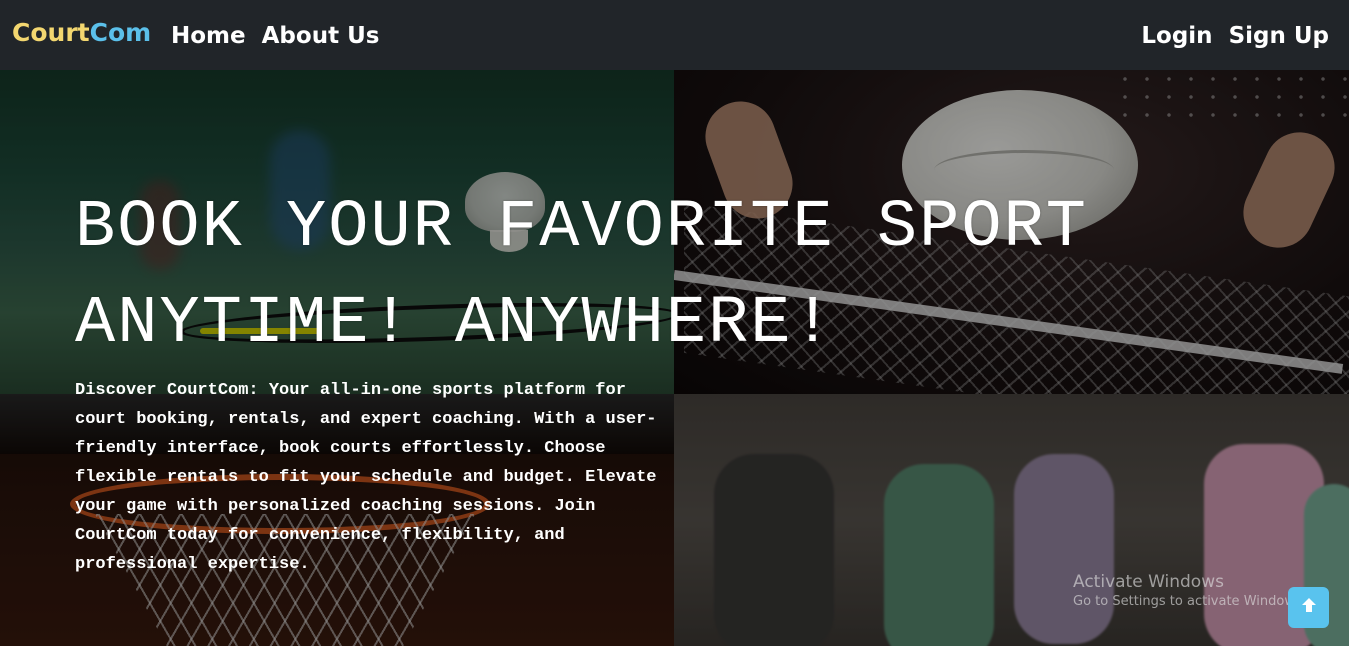 Image resolution: width=1349 pixels, height=646 pixels. What do you see at coordinates (581, 228) in the screenshot?
I see `hero-title-line1: BOOK YOUR FAVORITE SPORT` at bounding box center [581, 228].